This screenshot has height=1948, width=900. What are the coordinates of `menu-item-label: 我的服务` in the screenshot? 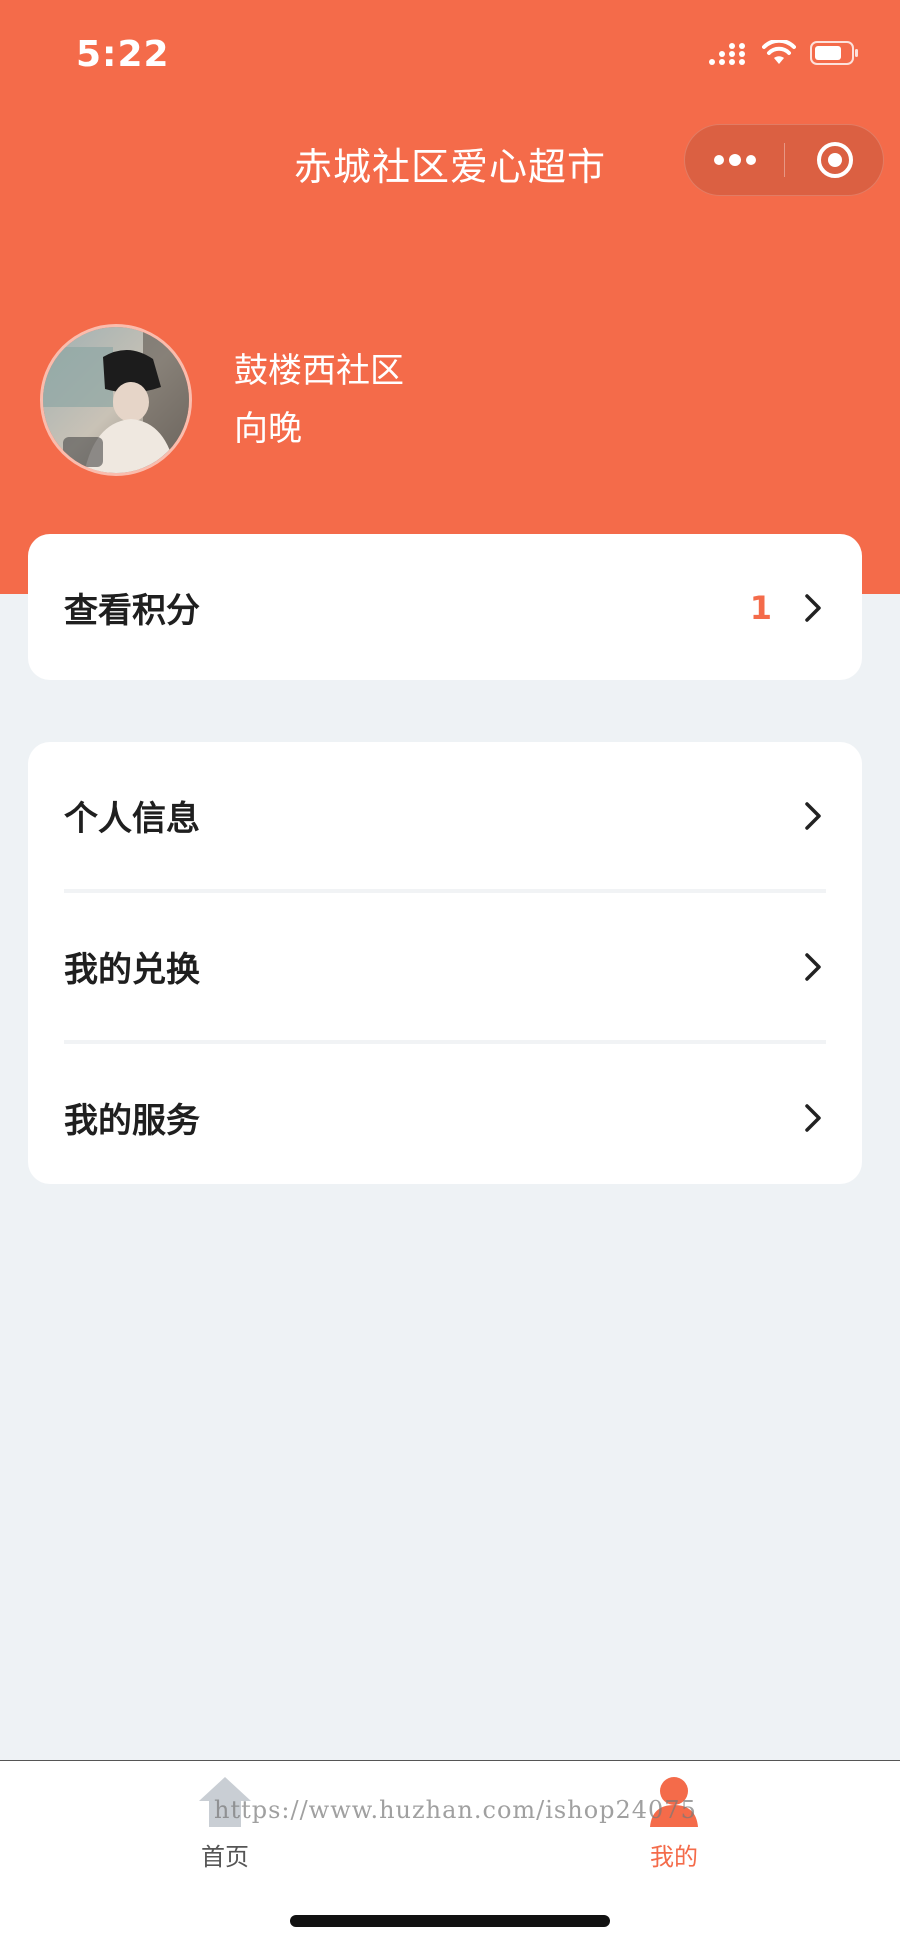 It's located at (132, 1121).